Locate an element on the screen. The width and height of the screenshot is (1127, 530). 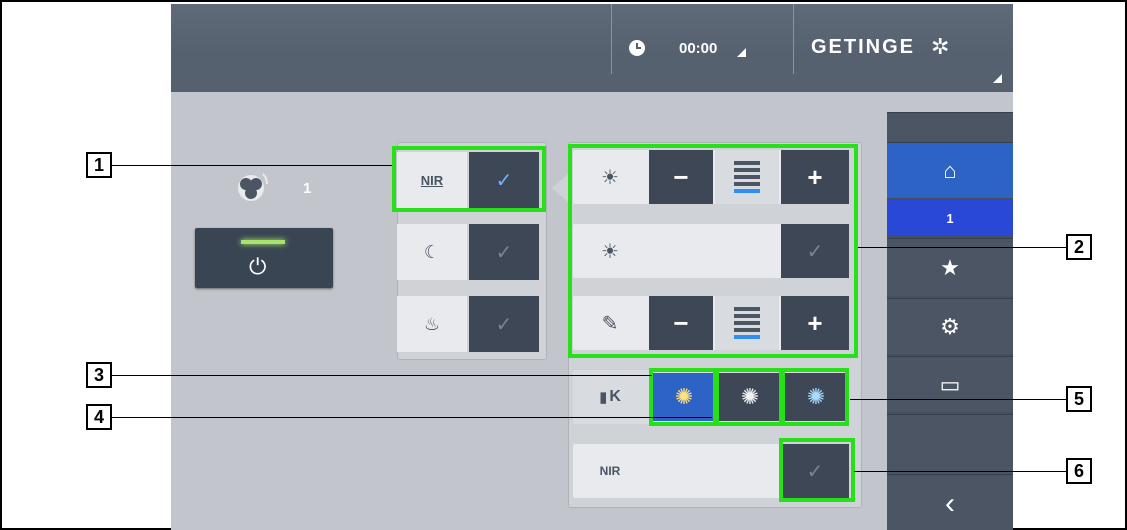
callout-3: 3 is located at coordinates (99, 375).